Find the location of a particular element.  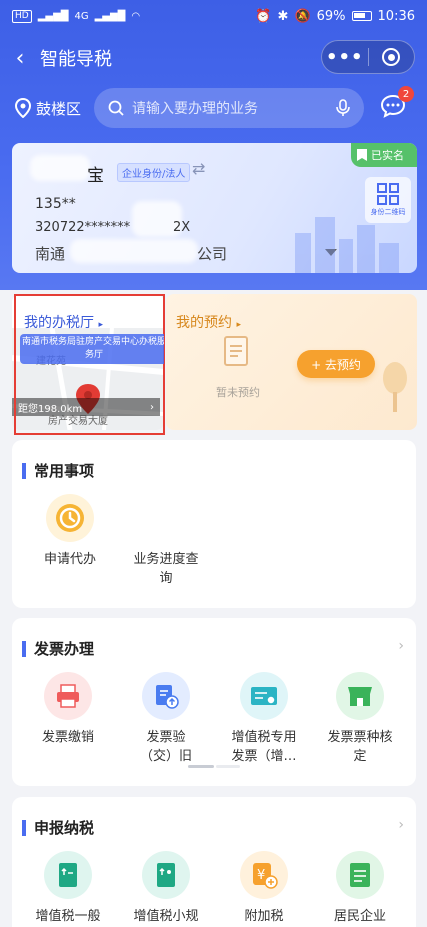

item-label: 居民企业 is located at coordinates (359, 916).